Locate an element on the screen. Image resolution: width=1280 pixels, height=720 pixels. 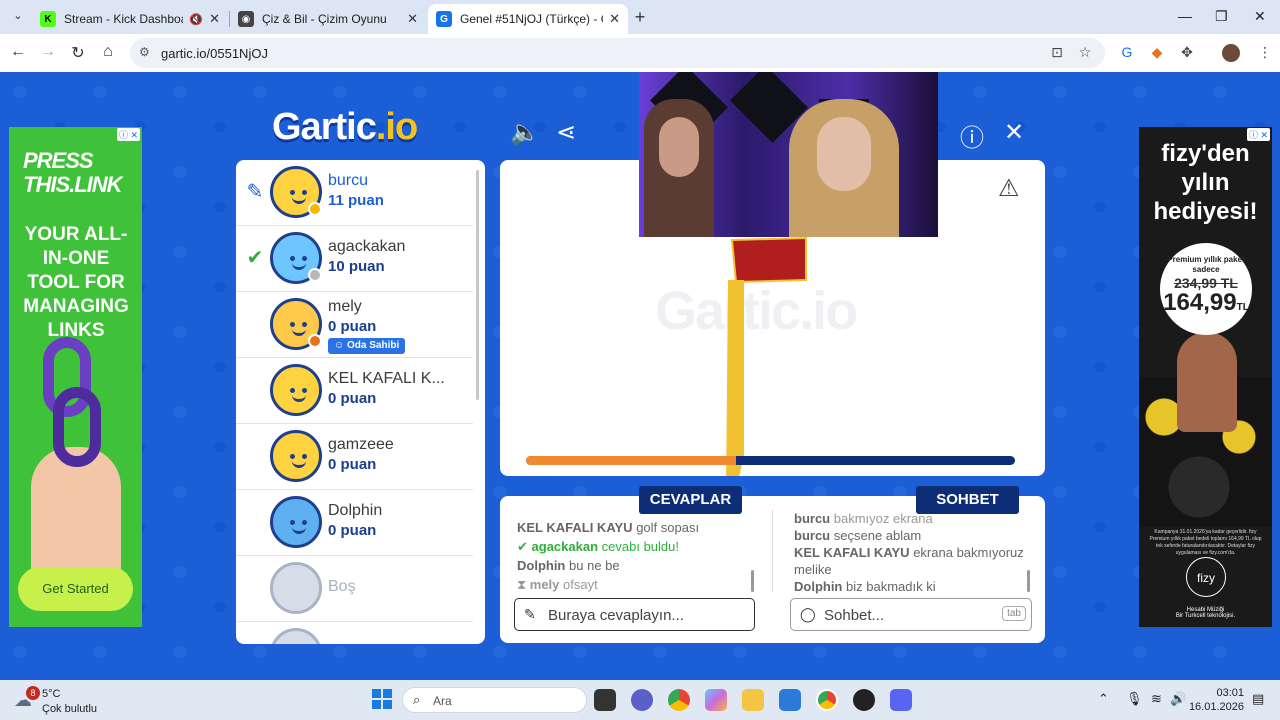
wifi-icon: ≋ is located at coordinates (1156, 699).